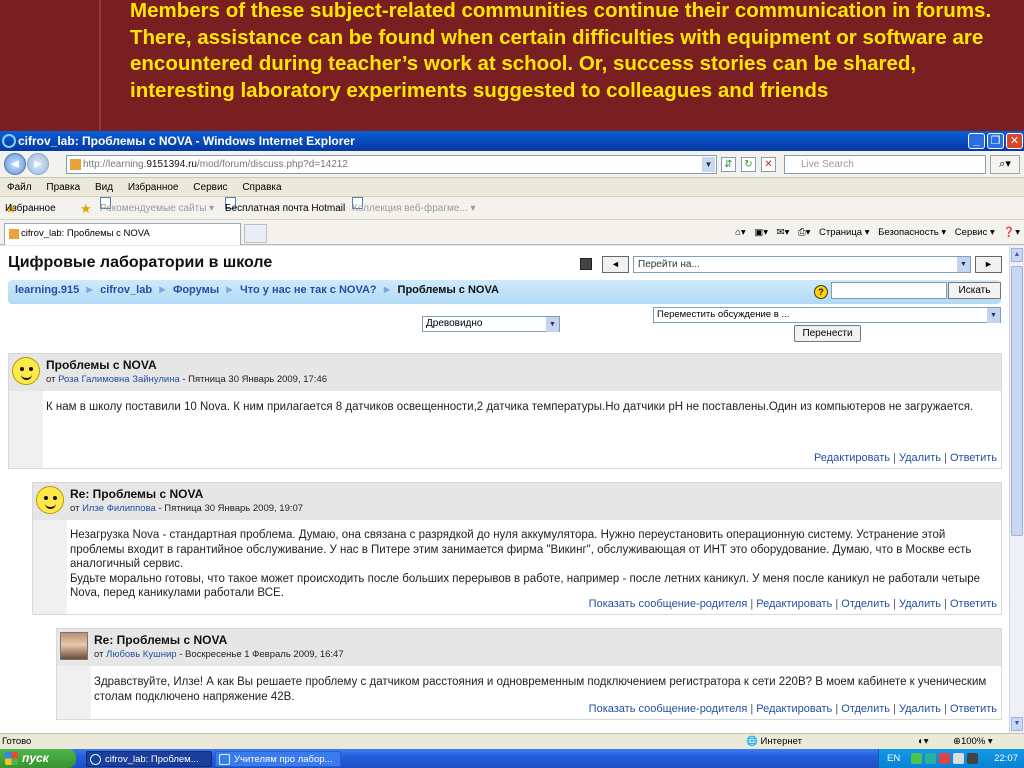 Image resolution: width=1024 pixels, height=768 pixels. I want to click on cmd-page: Страница ▾, so click(844, 232).